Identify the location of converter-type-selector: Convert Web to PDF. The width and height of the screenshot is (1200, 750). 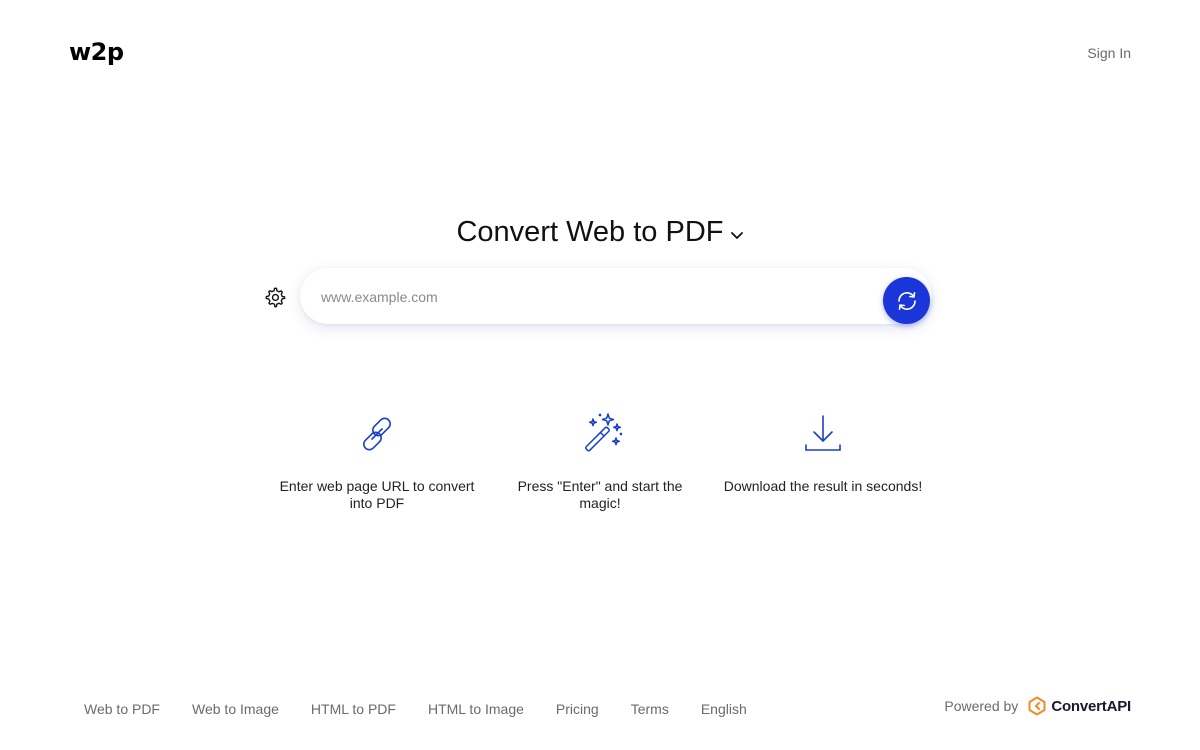
(600, 232).